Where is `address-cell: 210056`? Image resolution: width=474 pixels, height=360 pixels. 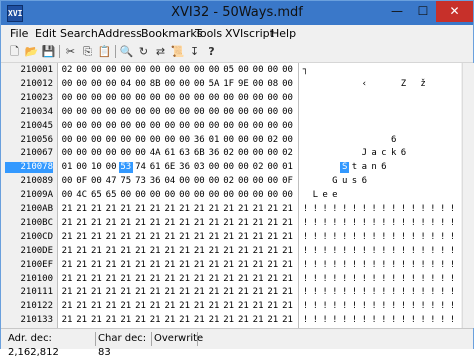
address-cell: 210056 is located at coordinates (29, 140).